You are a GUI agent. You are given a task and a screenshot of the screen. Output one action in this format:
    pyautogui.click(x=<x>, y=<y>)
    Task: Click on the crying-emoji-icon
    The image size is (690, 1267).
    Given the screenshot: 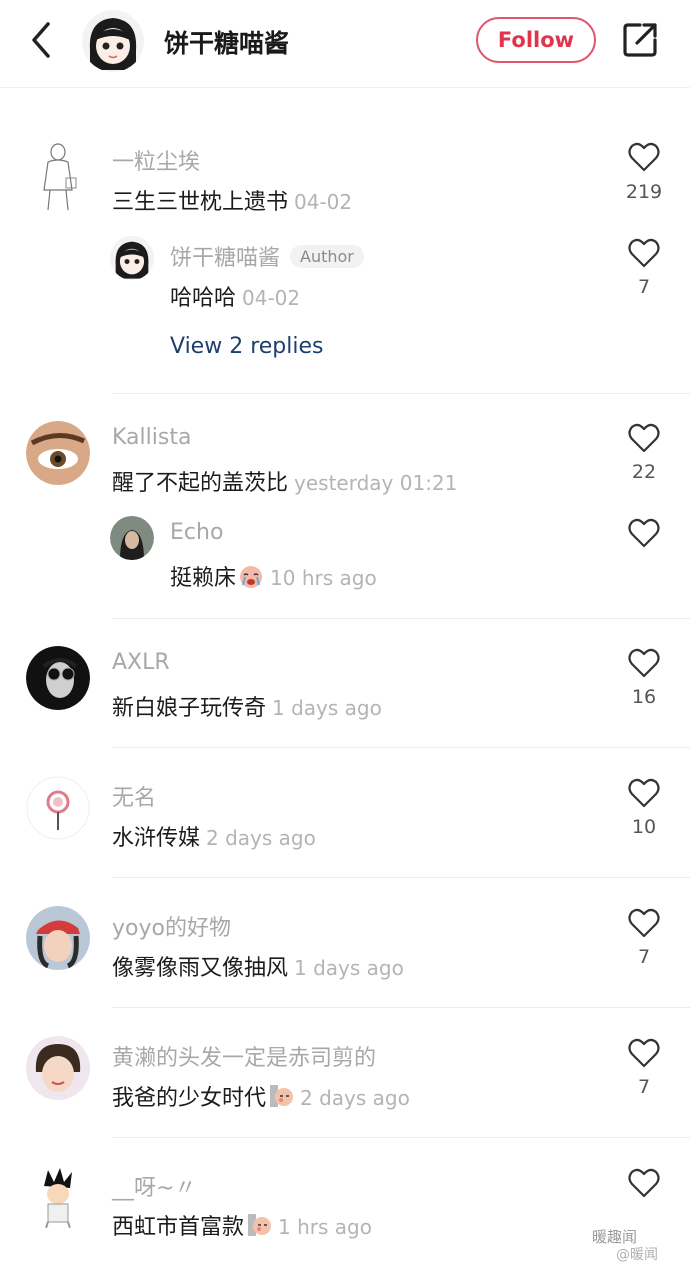 What is the action you would take?
    pyautogui.click(x=251, y=576)
    